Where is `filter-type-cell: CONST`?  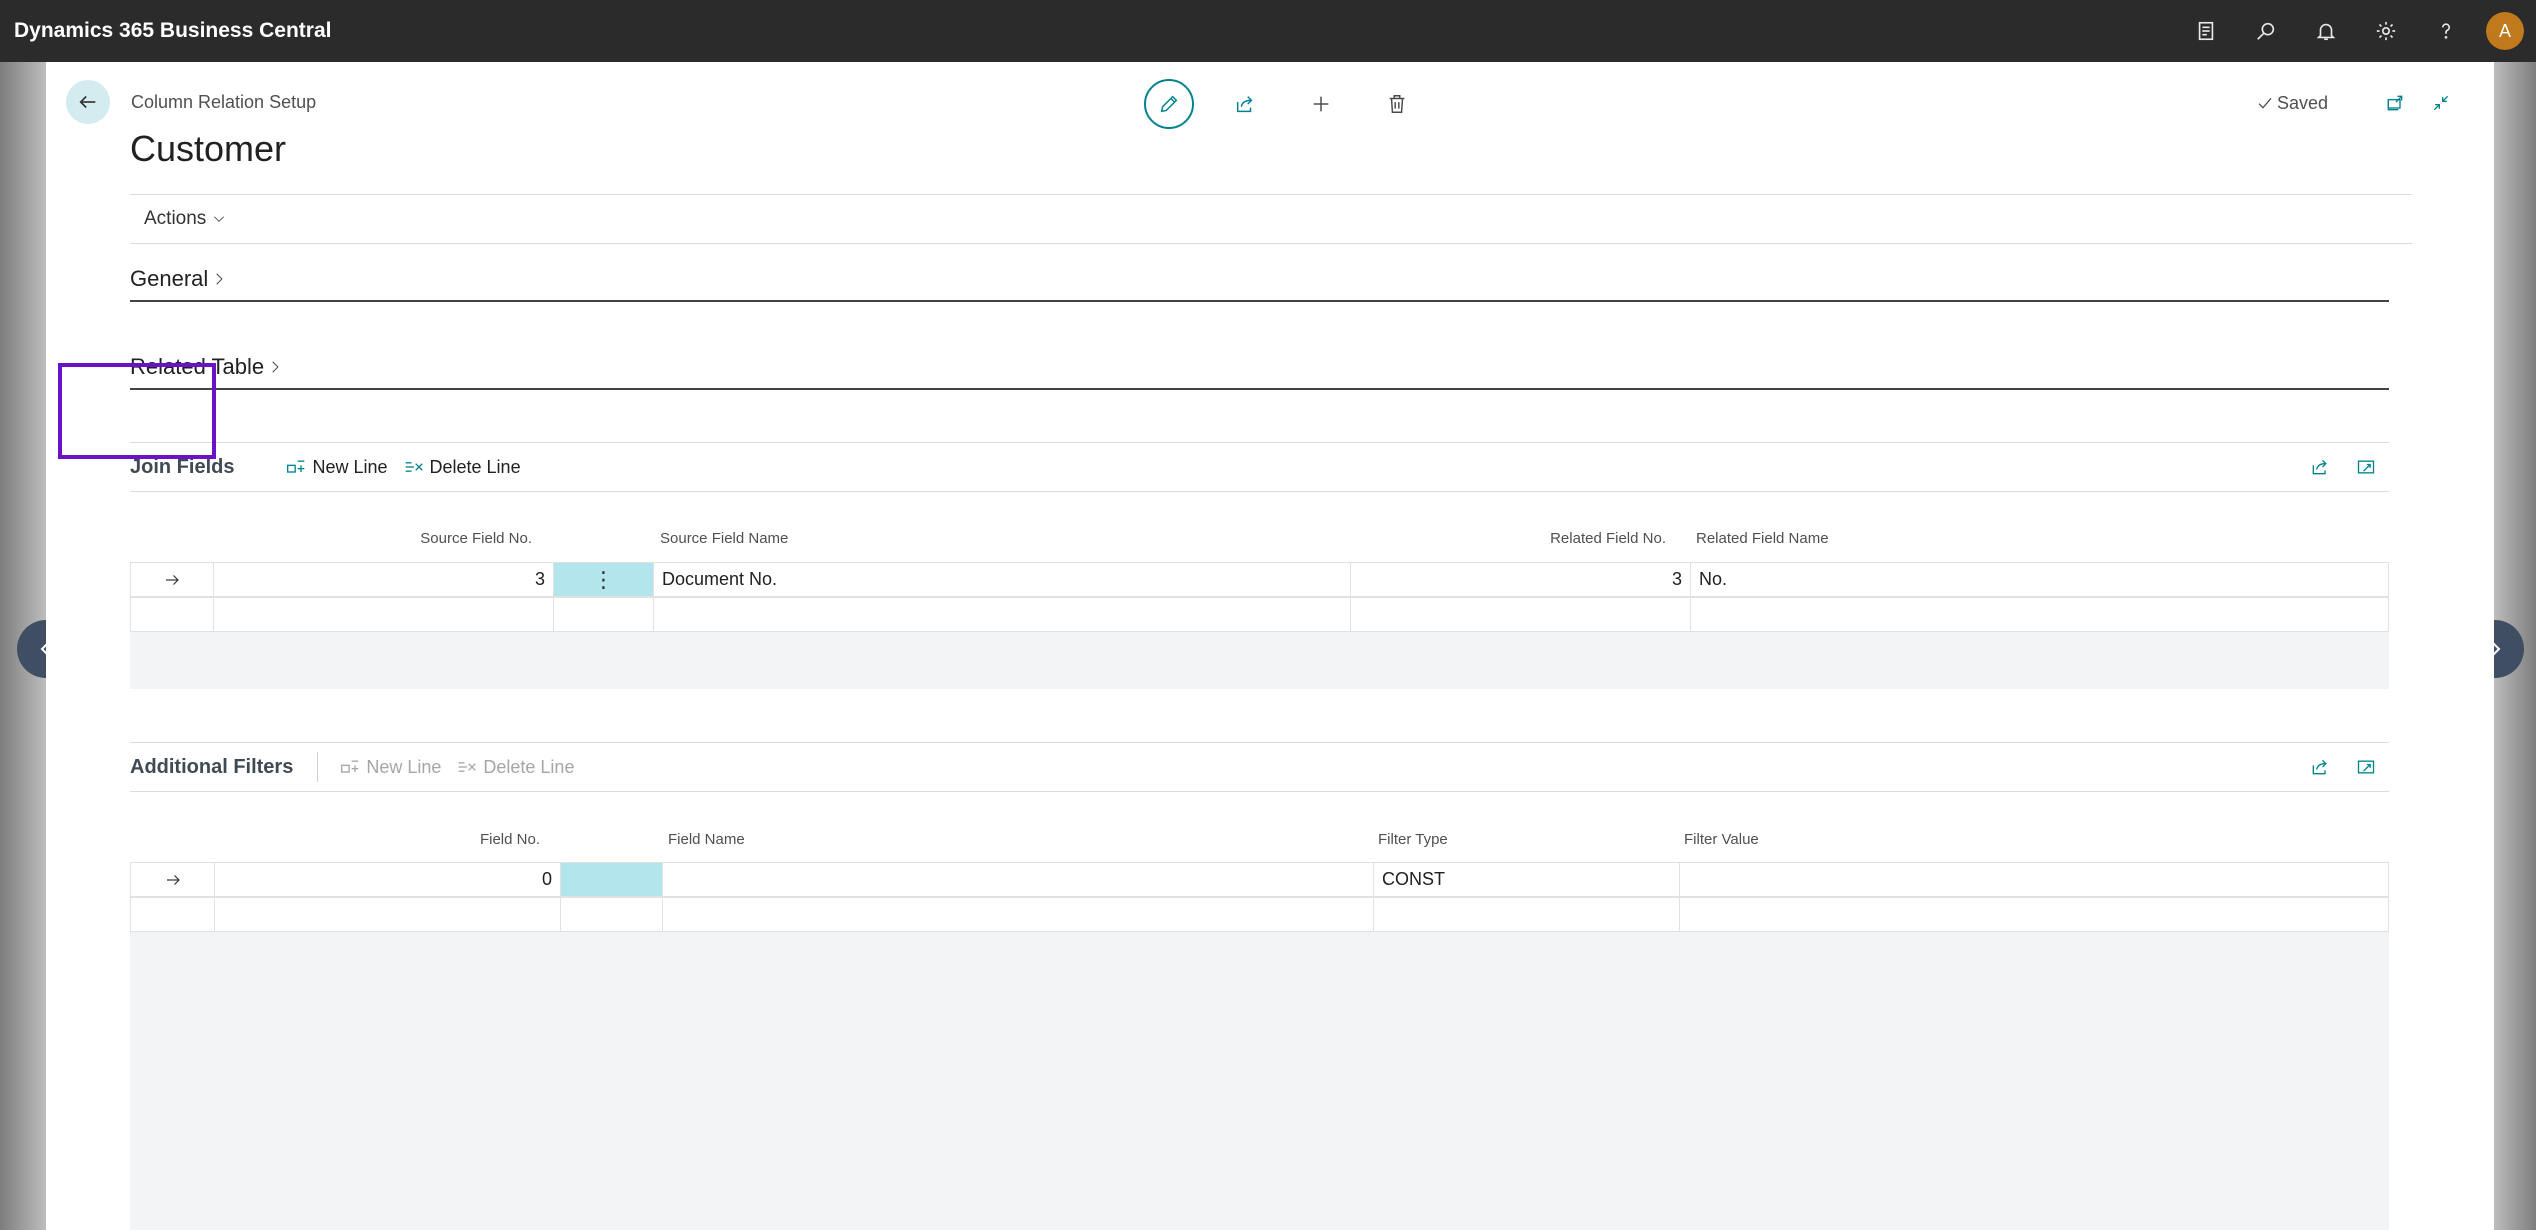
filter-type-cell: CONST is located at coordinates (1527, 879).